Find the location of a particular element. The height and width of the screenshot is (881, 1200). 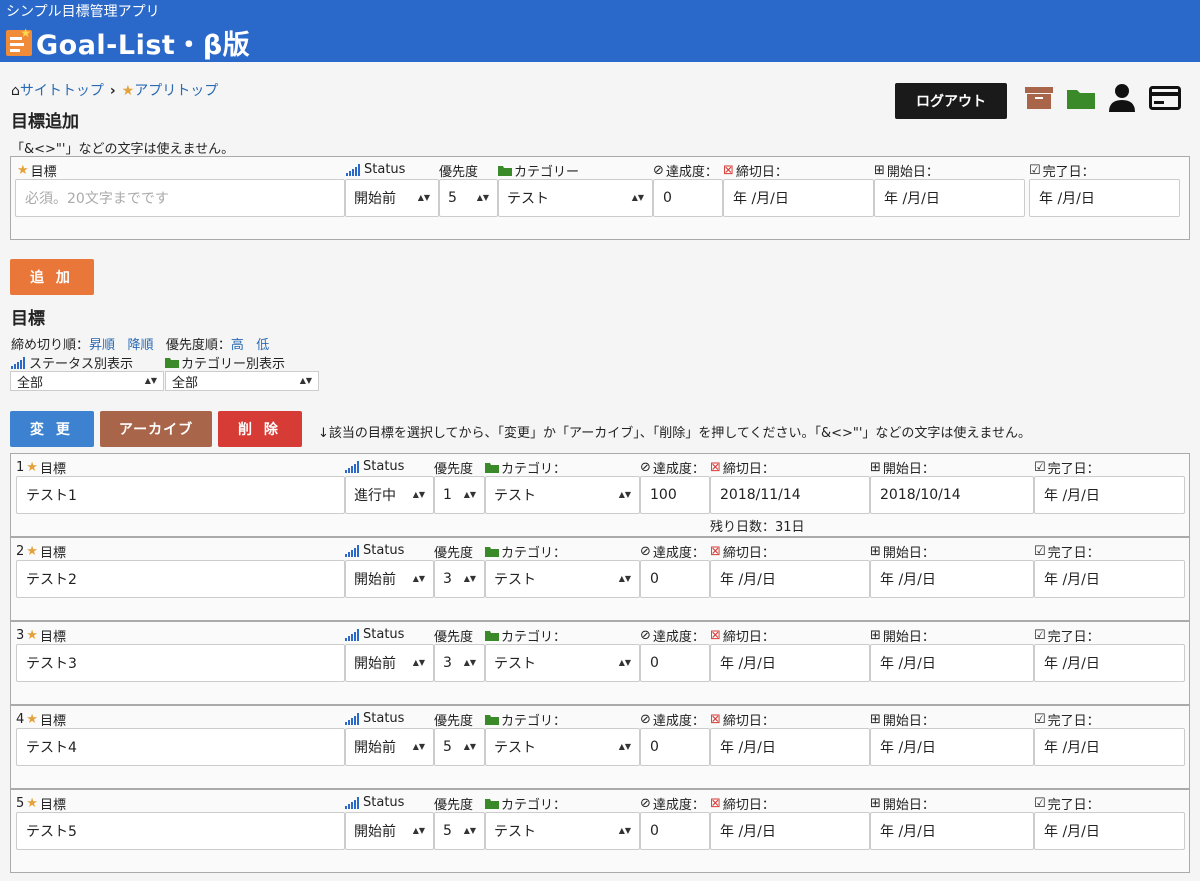

change-button: 変 更 is located at coordinates (52, 429).